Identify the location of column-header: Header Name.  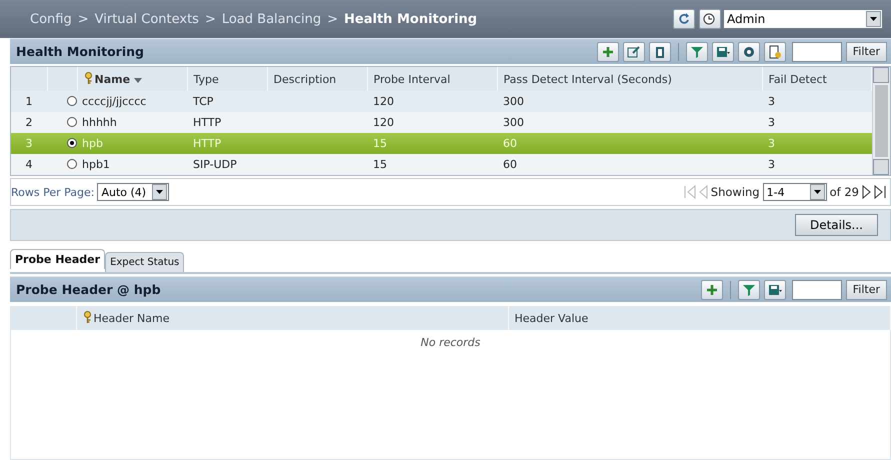
(292, 318).